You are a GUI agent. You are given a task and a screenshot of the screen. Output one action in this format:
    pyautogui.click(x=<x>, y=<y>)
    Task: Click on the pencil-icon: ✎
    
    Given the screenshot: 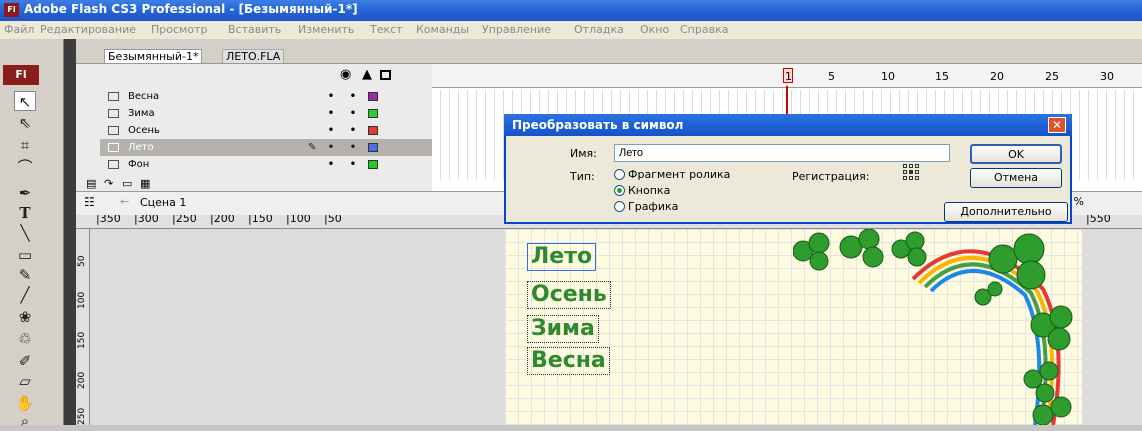 What is the action you would take?
    pyautogui.click(x=25, y=275)
    